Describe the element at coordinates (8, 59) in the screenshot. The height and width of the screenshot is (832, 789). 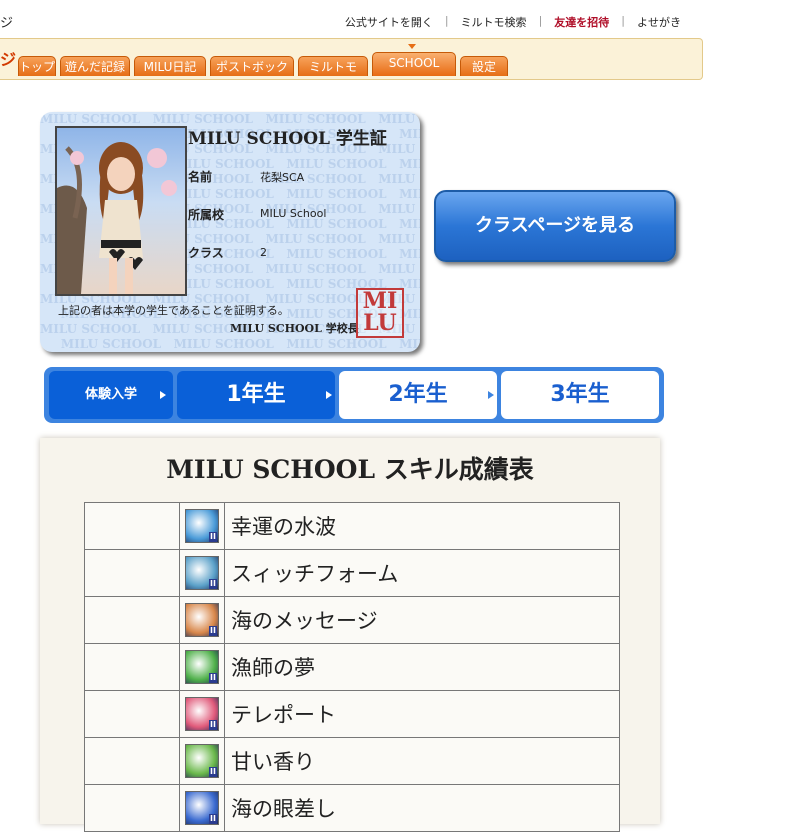
I see `nav-logo: ジ` at that location.